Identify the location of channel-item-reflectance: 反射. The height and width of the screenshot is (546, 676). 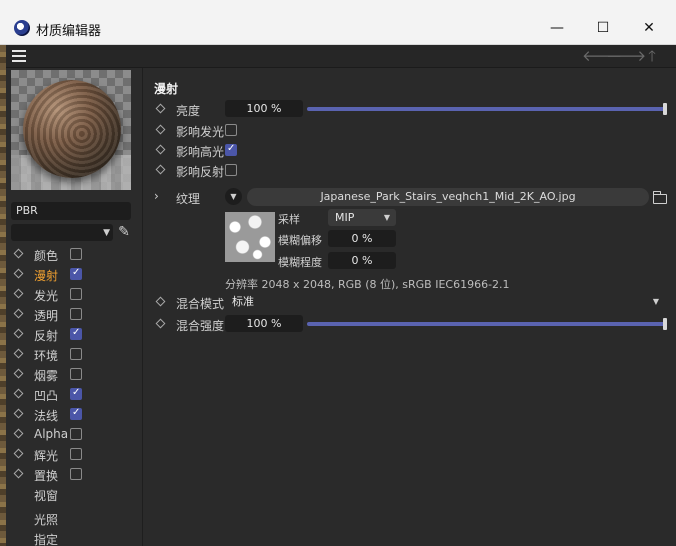
(74, 334).